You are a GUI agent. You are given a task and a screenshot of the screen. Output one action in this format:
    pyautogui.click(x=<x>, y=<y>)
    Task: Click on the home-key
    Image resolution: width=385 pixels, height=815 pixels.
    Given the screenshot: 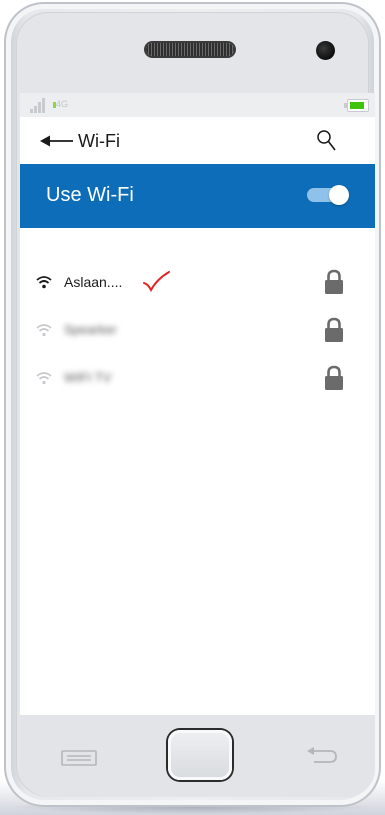 What is the action you would take?
    pyautogui.click(x=200, y=755)
    